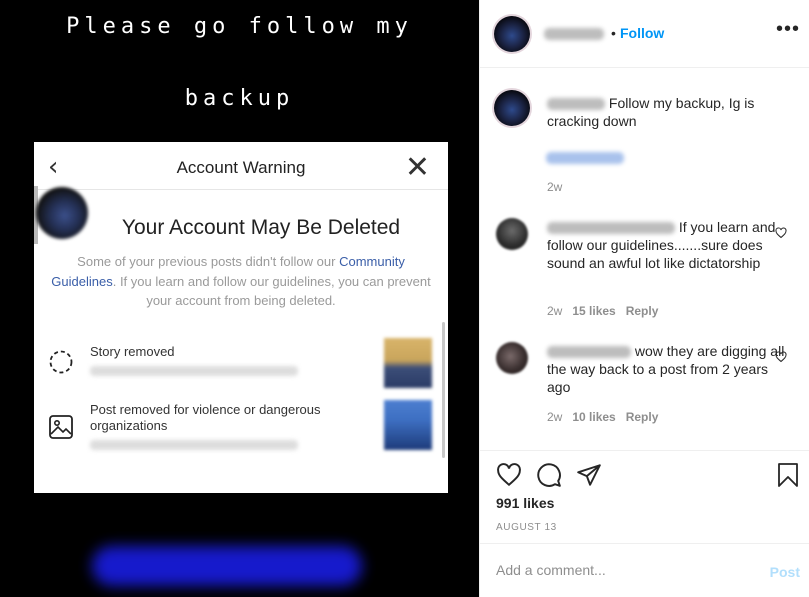 The width and height of the screenshot is (809, 597). What do you see at coordinates (525, 503) in the screenshot?
I see `likes-count: 991 likes` at bounding box center [525, 503].